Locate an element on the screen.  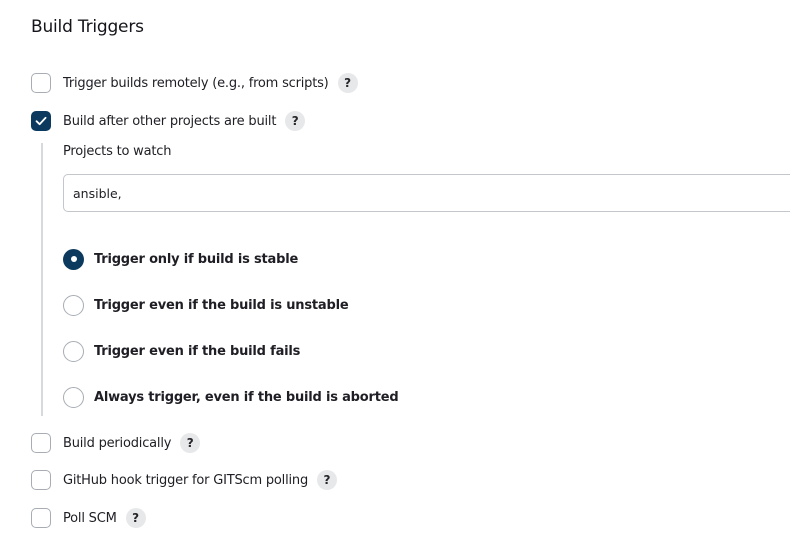
radio-fails-label: Trigger even if the build fails is located at coordinates (197, 351).